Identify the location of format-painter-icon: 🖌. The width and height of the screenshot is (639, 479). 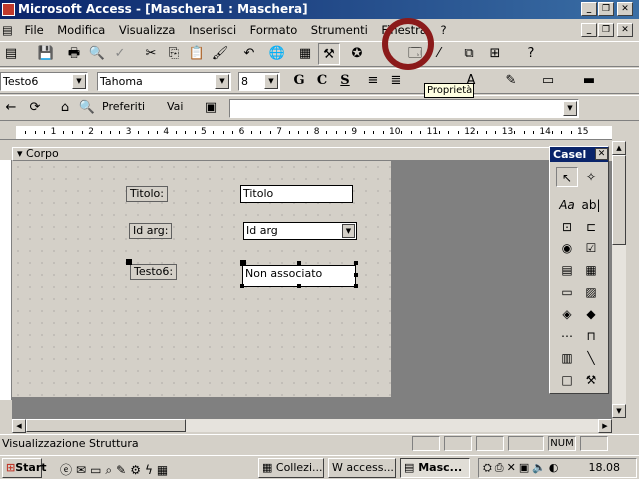
(220, 54).